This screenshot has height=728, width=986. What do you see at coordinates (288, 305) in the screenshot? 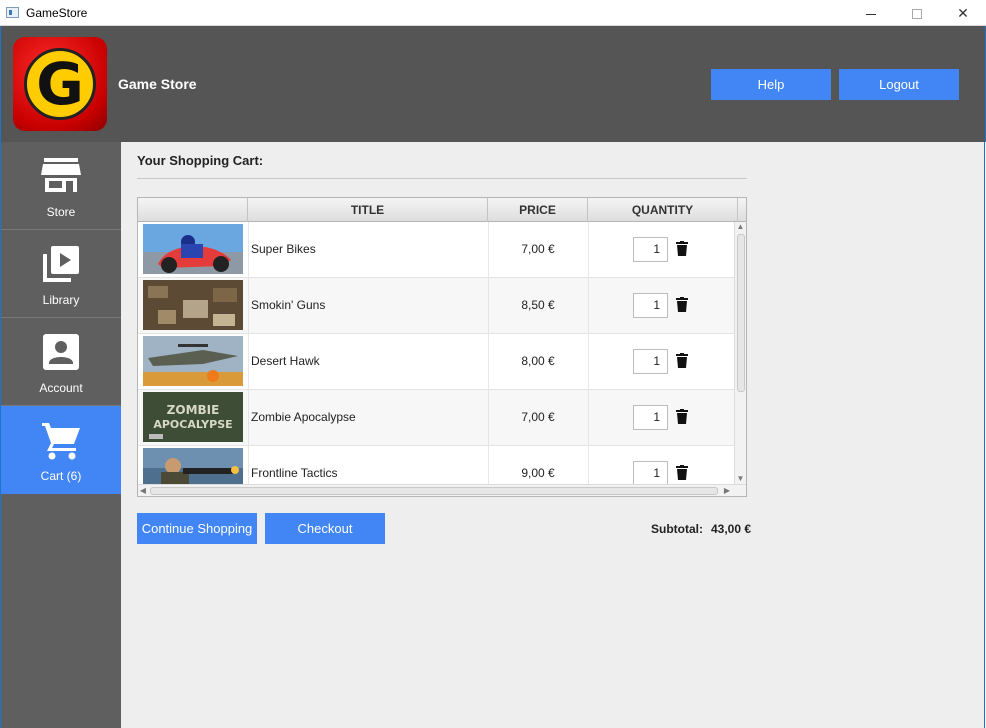
I see `game-title: Smokin' Guns` at bounding box center [288, 305].